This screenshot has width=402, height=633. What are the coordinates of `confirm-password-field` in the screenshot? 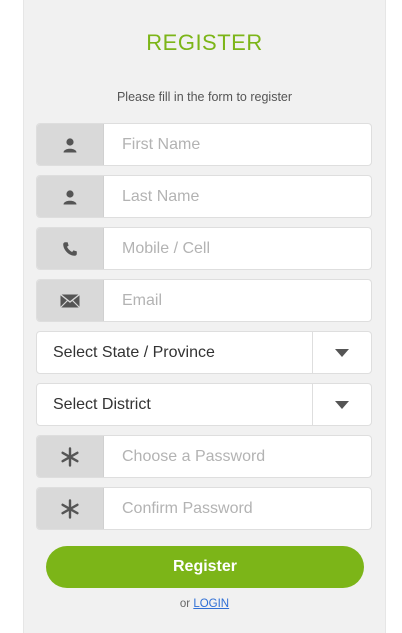 It's located at (204, 508).